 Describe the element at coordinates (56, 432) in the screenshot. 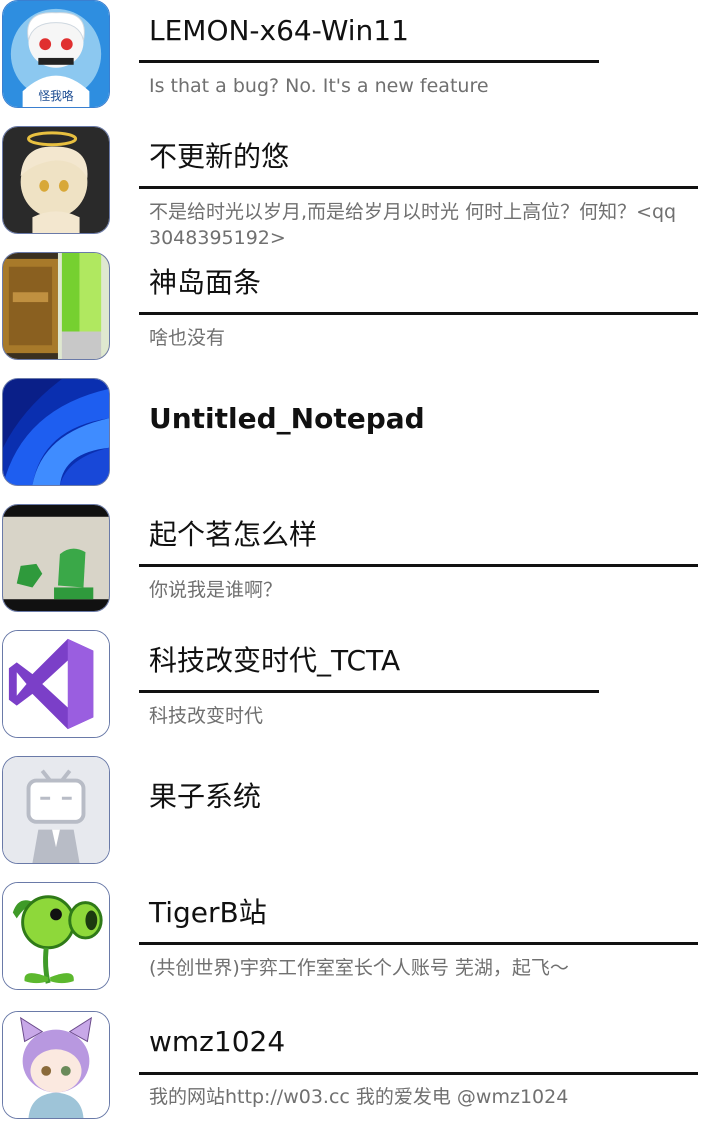

I see `windows11-wallpaper-avatar` at that location.